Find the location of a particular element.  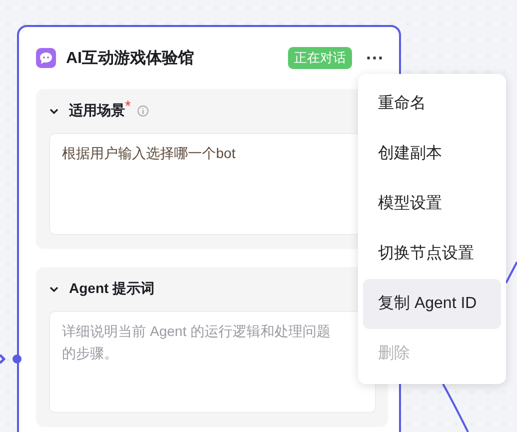

section-title: Agent 提示词 is located at coordinates (112, 289).